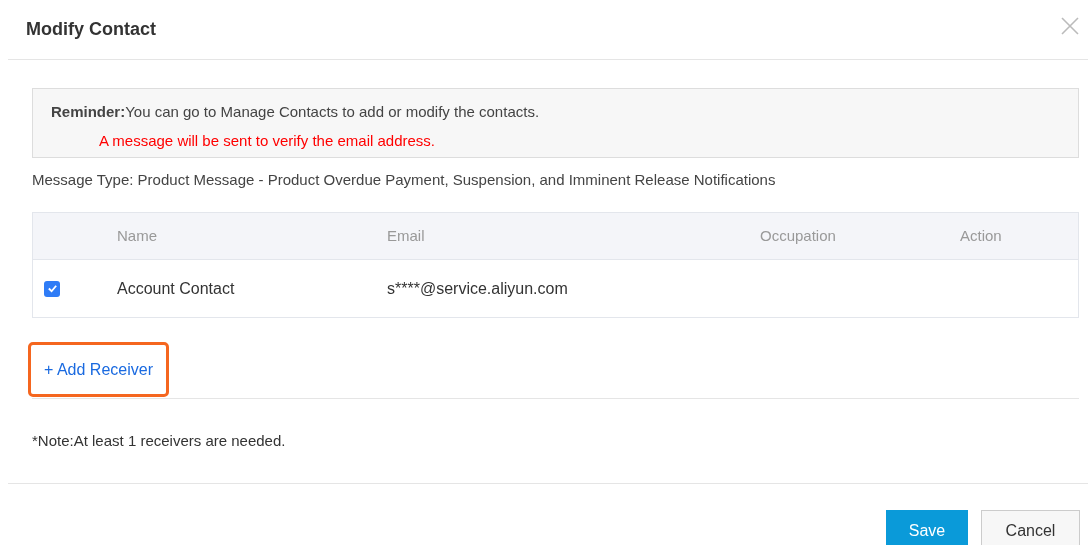  I want to click on column-header: Email, so click(406, 235).